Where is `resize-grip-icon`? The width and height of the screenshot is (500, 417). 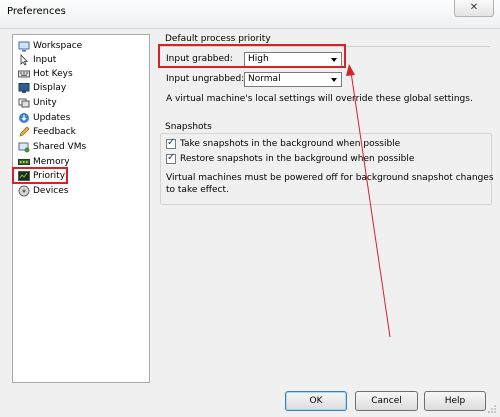 resize-grip-icon is located at coordinates (492, 409).